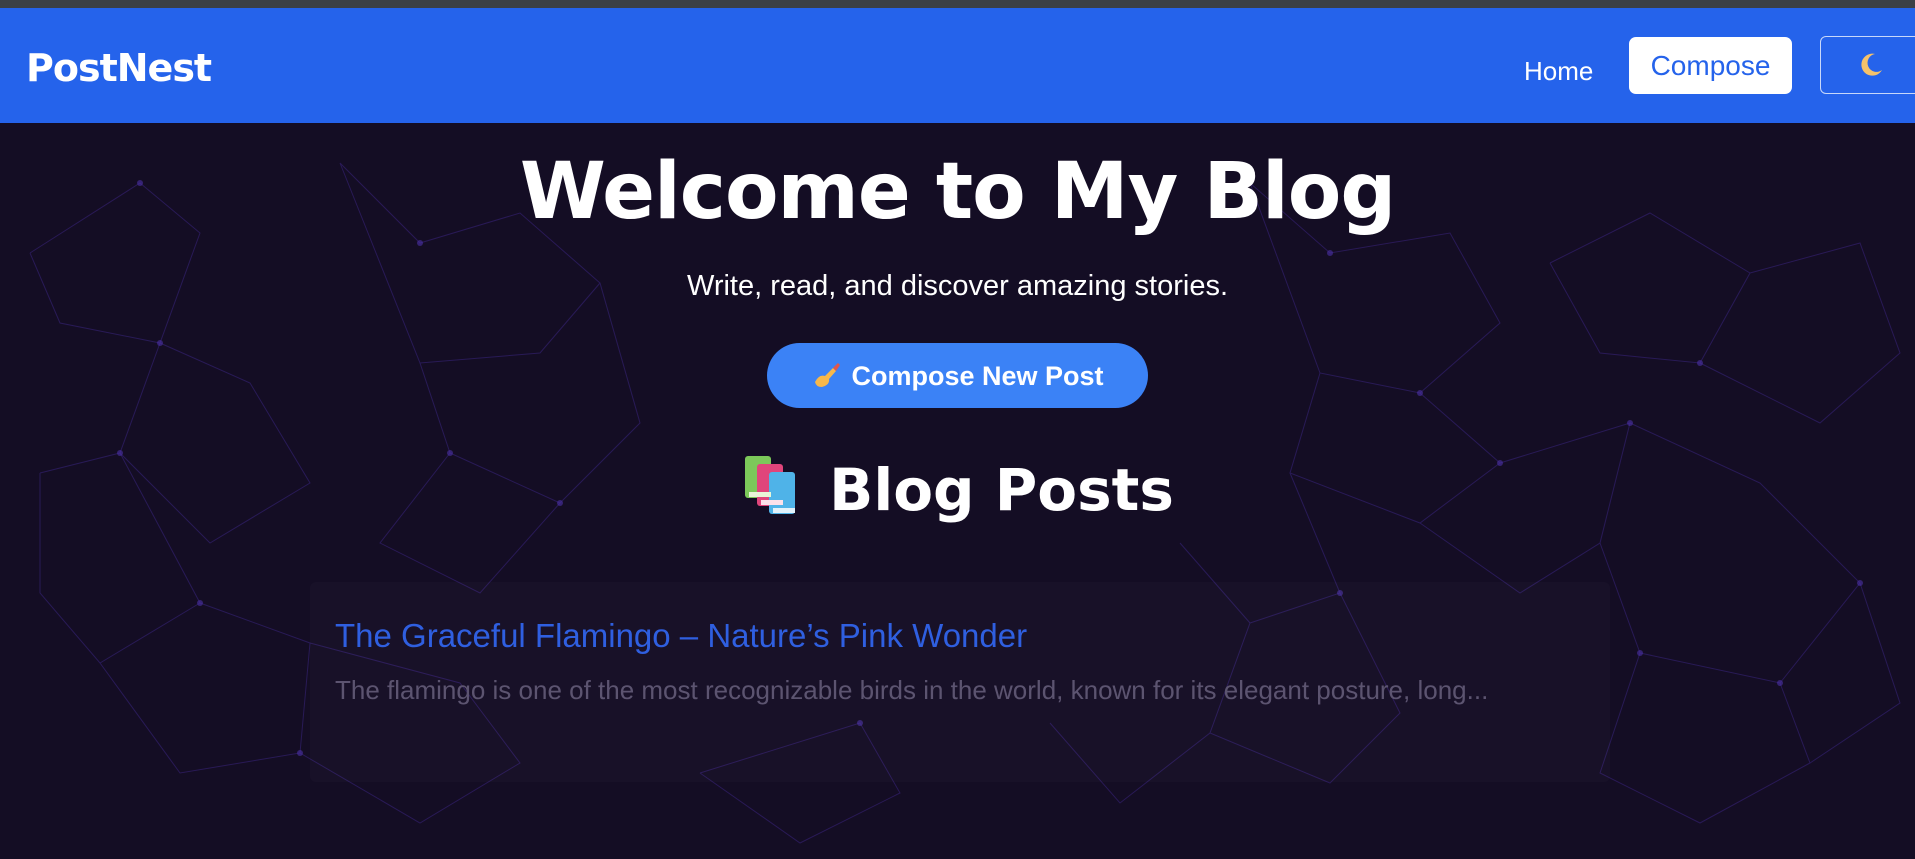 This screenshot has width=1915, height=859. What do you see at coordinates (119, 68) in the screenshot?
I see `brand-logo: PostNest` at bounding box center [119, 68].